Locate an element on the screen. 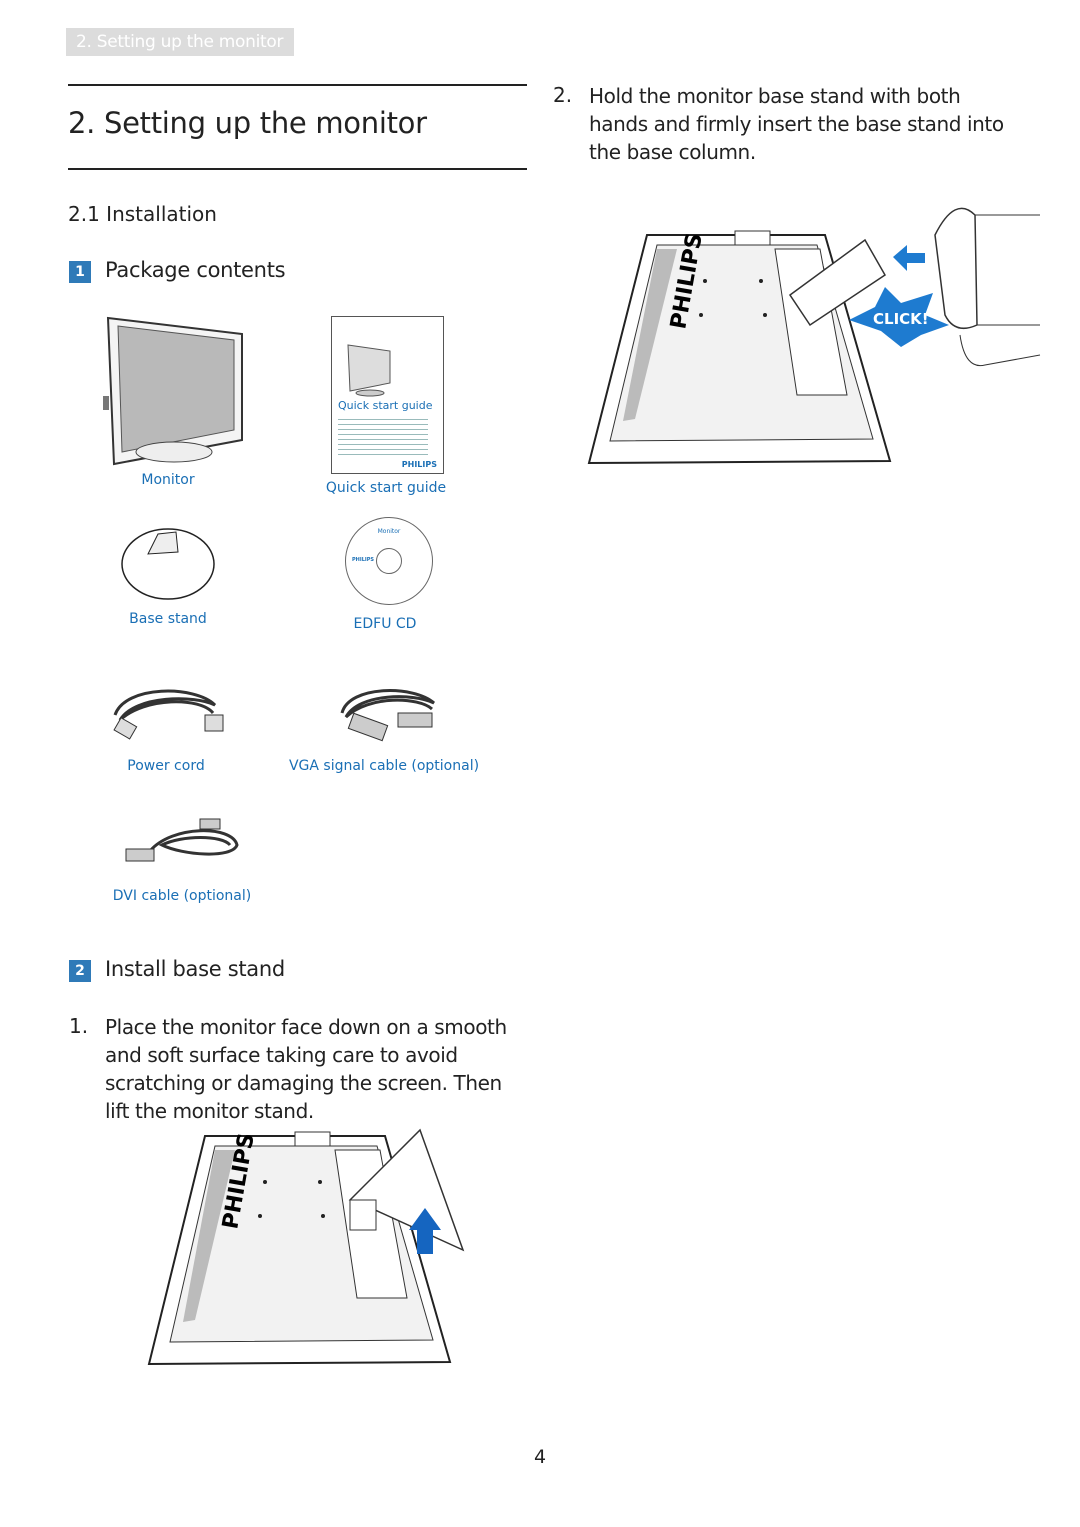 This screenshot has width=1080, height=1527. caption-dvi-cable: DVI cable (optional) is located at coordinates (182, 896).